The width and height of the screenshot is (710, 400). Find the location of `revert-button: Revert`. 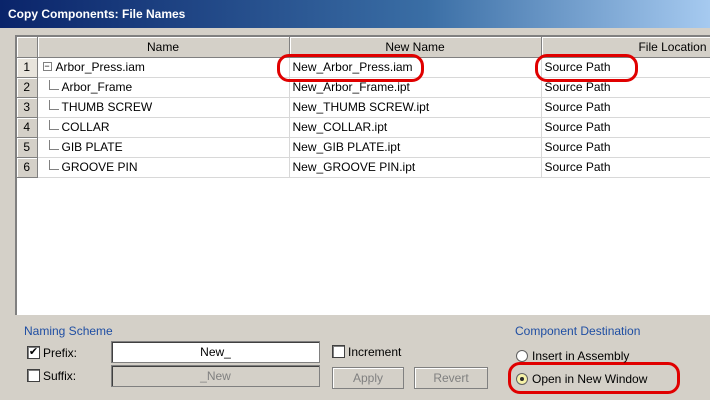

revert-button: Revert is located at coordinates (451, 378).